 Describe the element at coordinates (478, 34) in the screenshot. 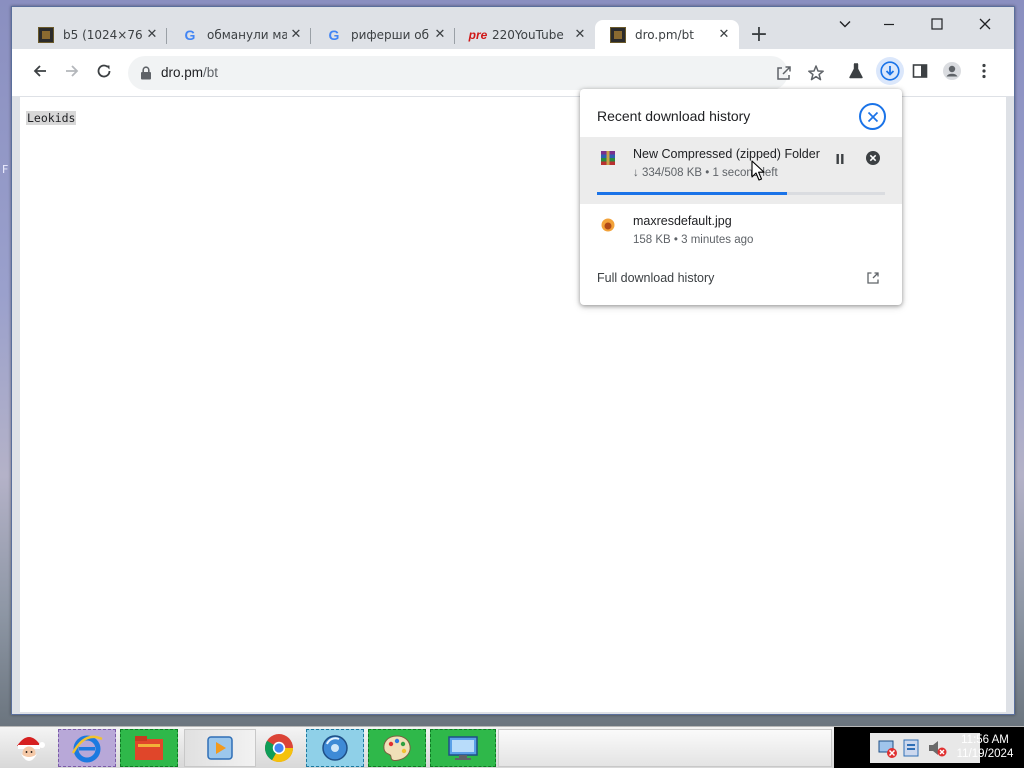

I see `pre-icon: pre` at that location.